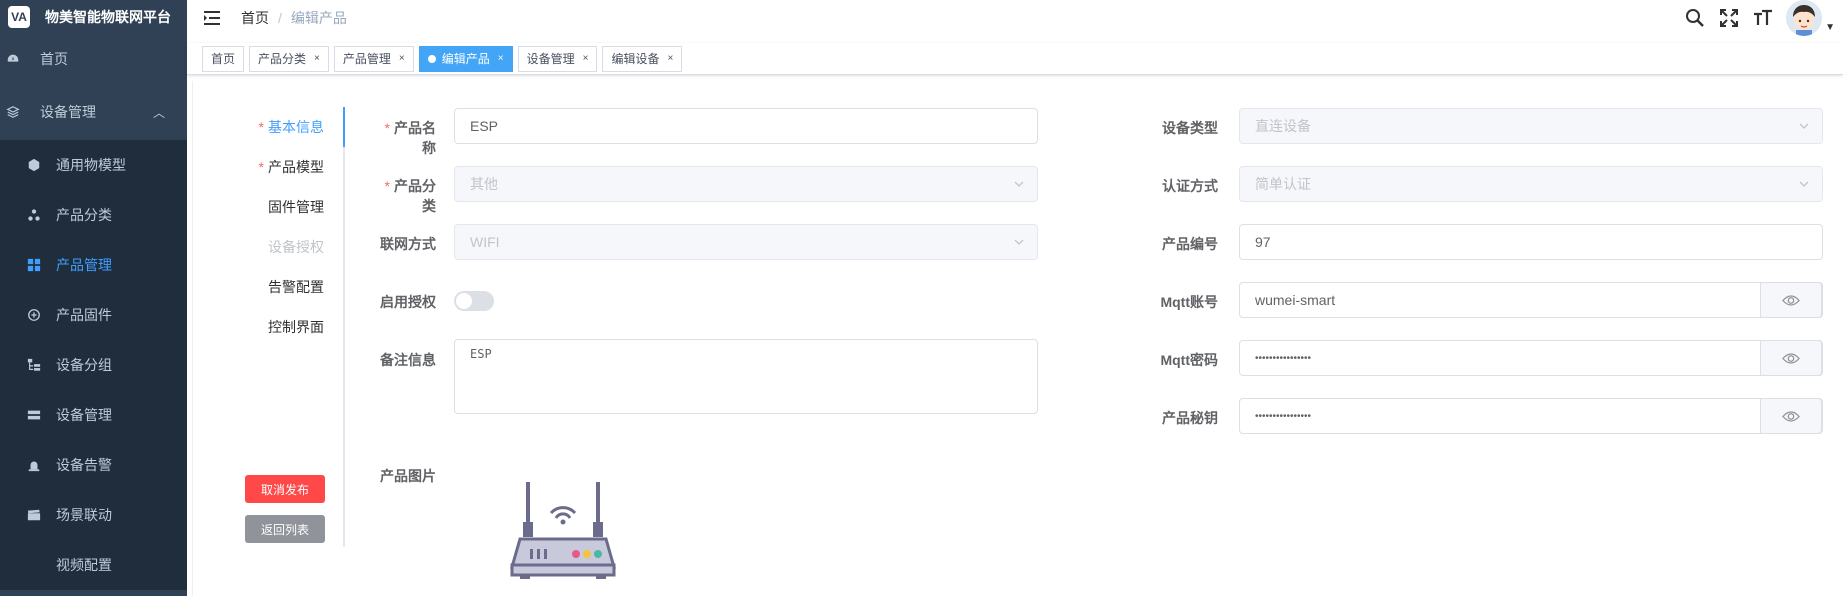  Describe the element at coordinates (465, 58) in the screenshot. I see `tag-edit-product: 编辑产品 ×` at that location.